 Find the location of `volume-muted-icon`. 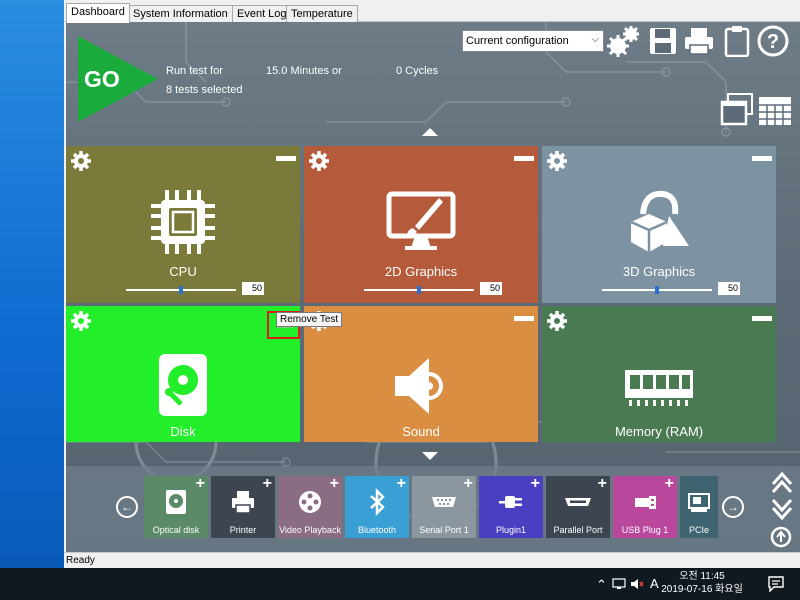

volume-muted-icon is located at coordinates (637, 584).